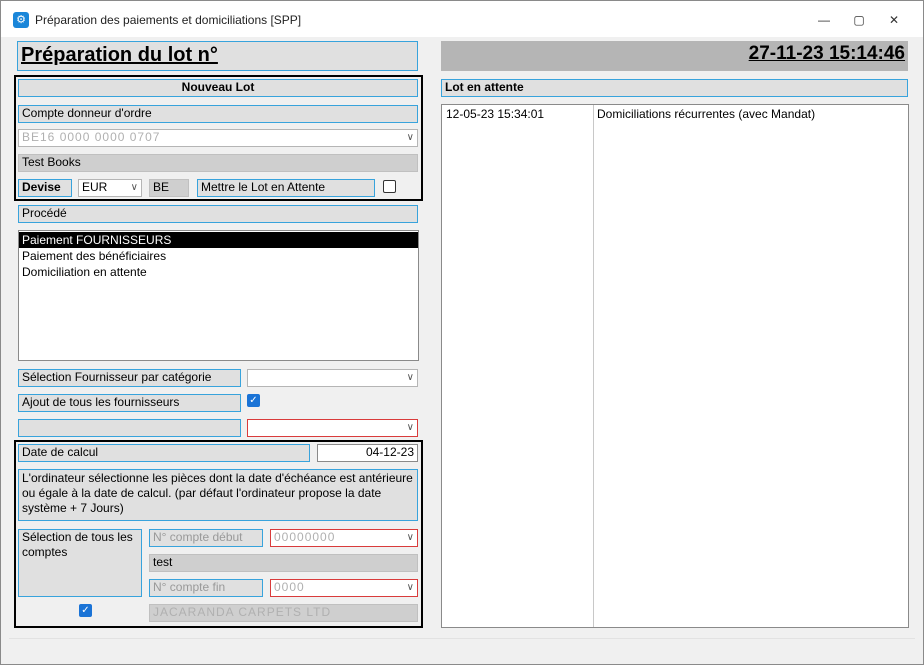 The image size is (924, 665). What do you see at coordinates (218, 88) in the screenshot?
I see `new-lot-heading: Nouveau Lot` at bounding box center [218, 88].